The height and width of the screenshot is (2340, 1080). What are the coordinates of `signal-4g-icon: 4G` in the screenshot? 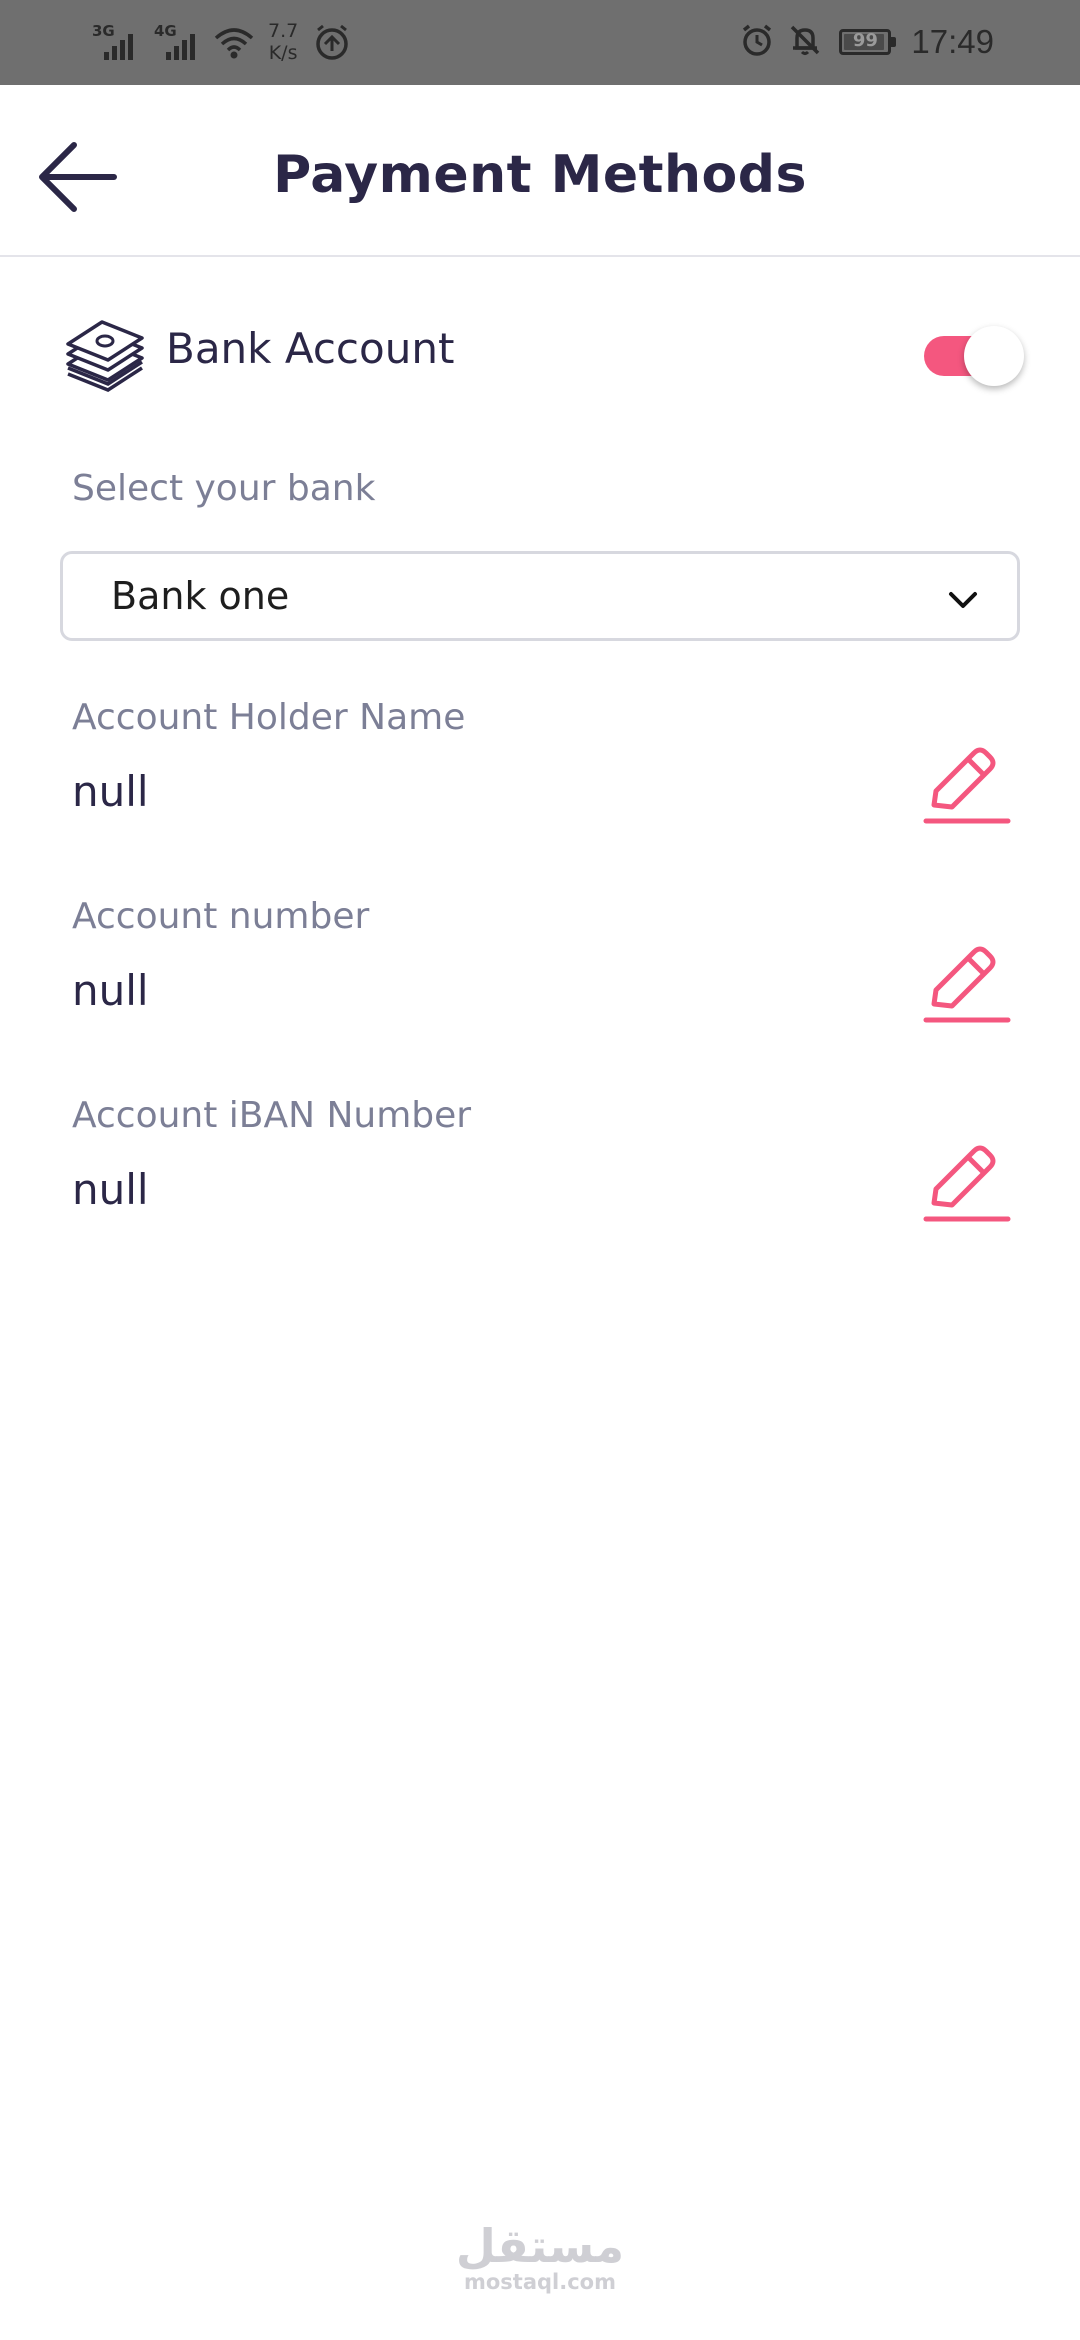 It's located at (177, 42).